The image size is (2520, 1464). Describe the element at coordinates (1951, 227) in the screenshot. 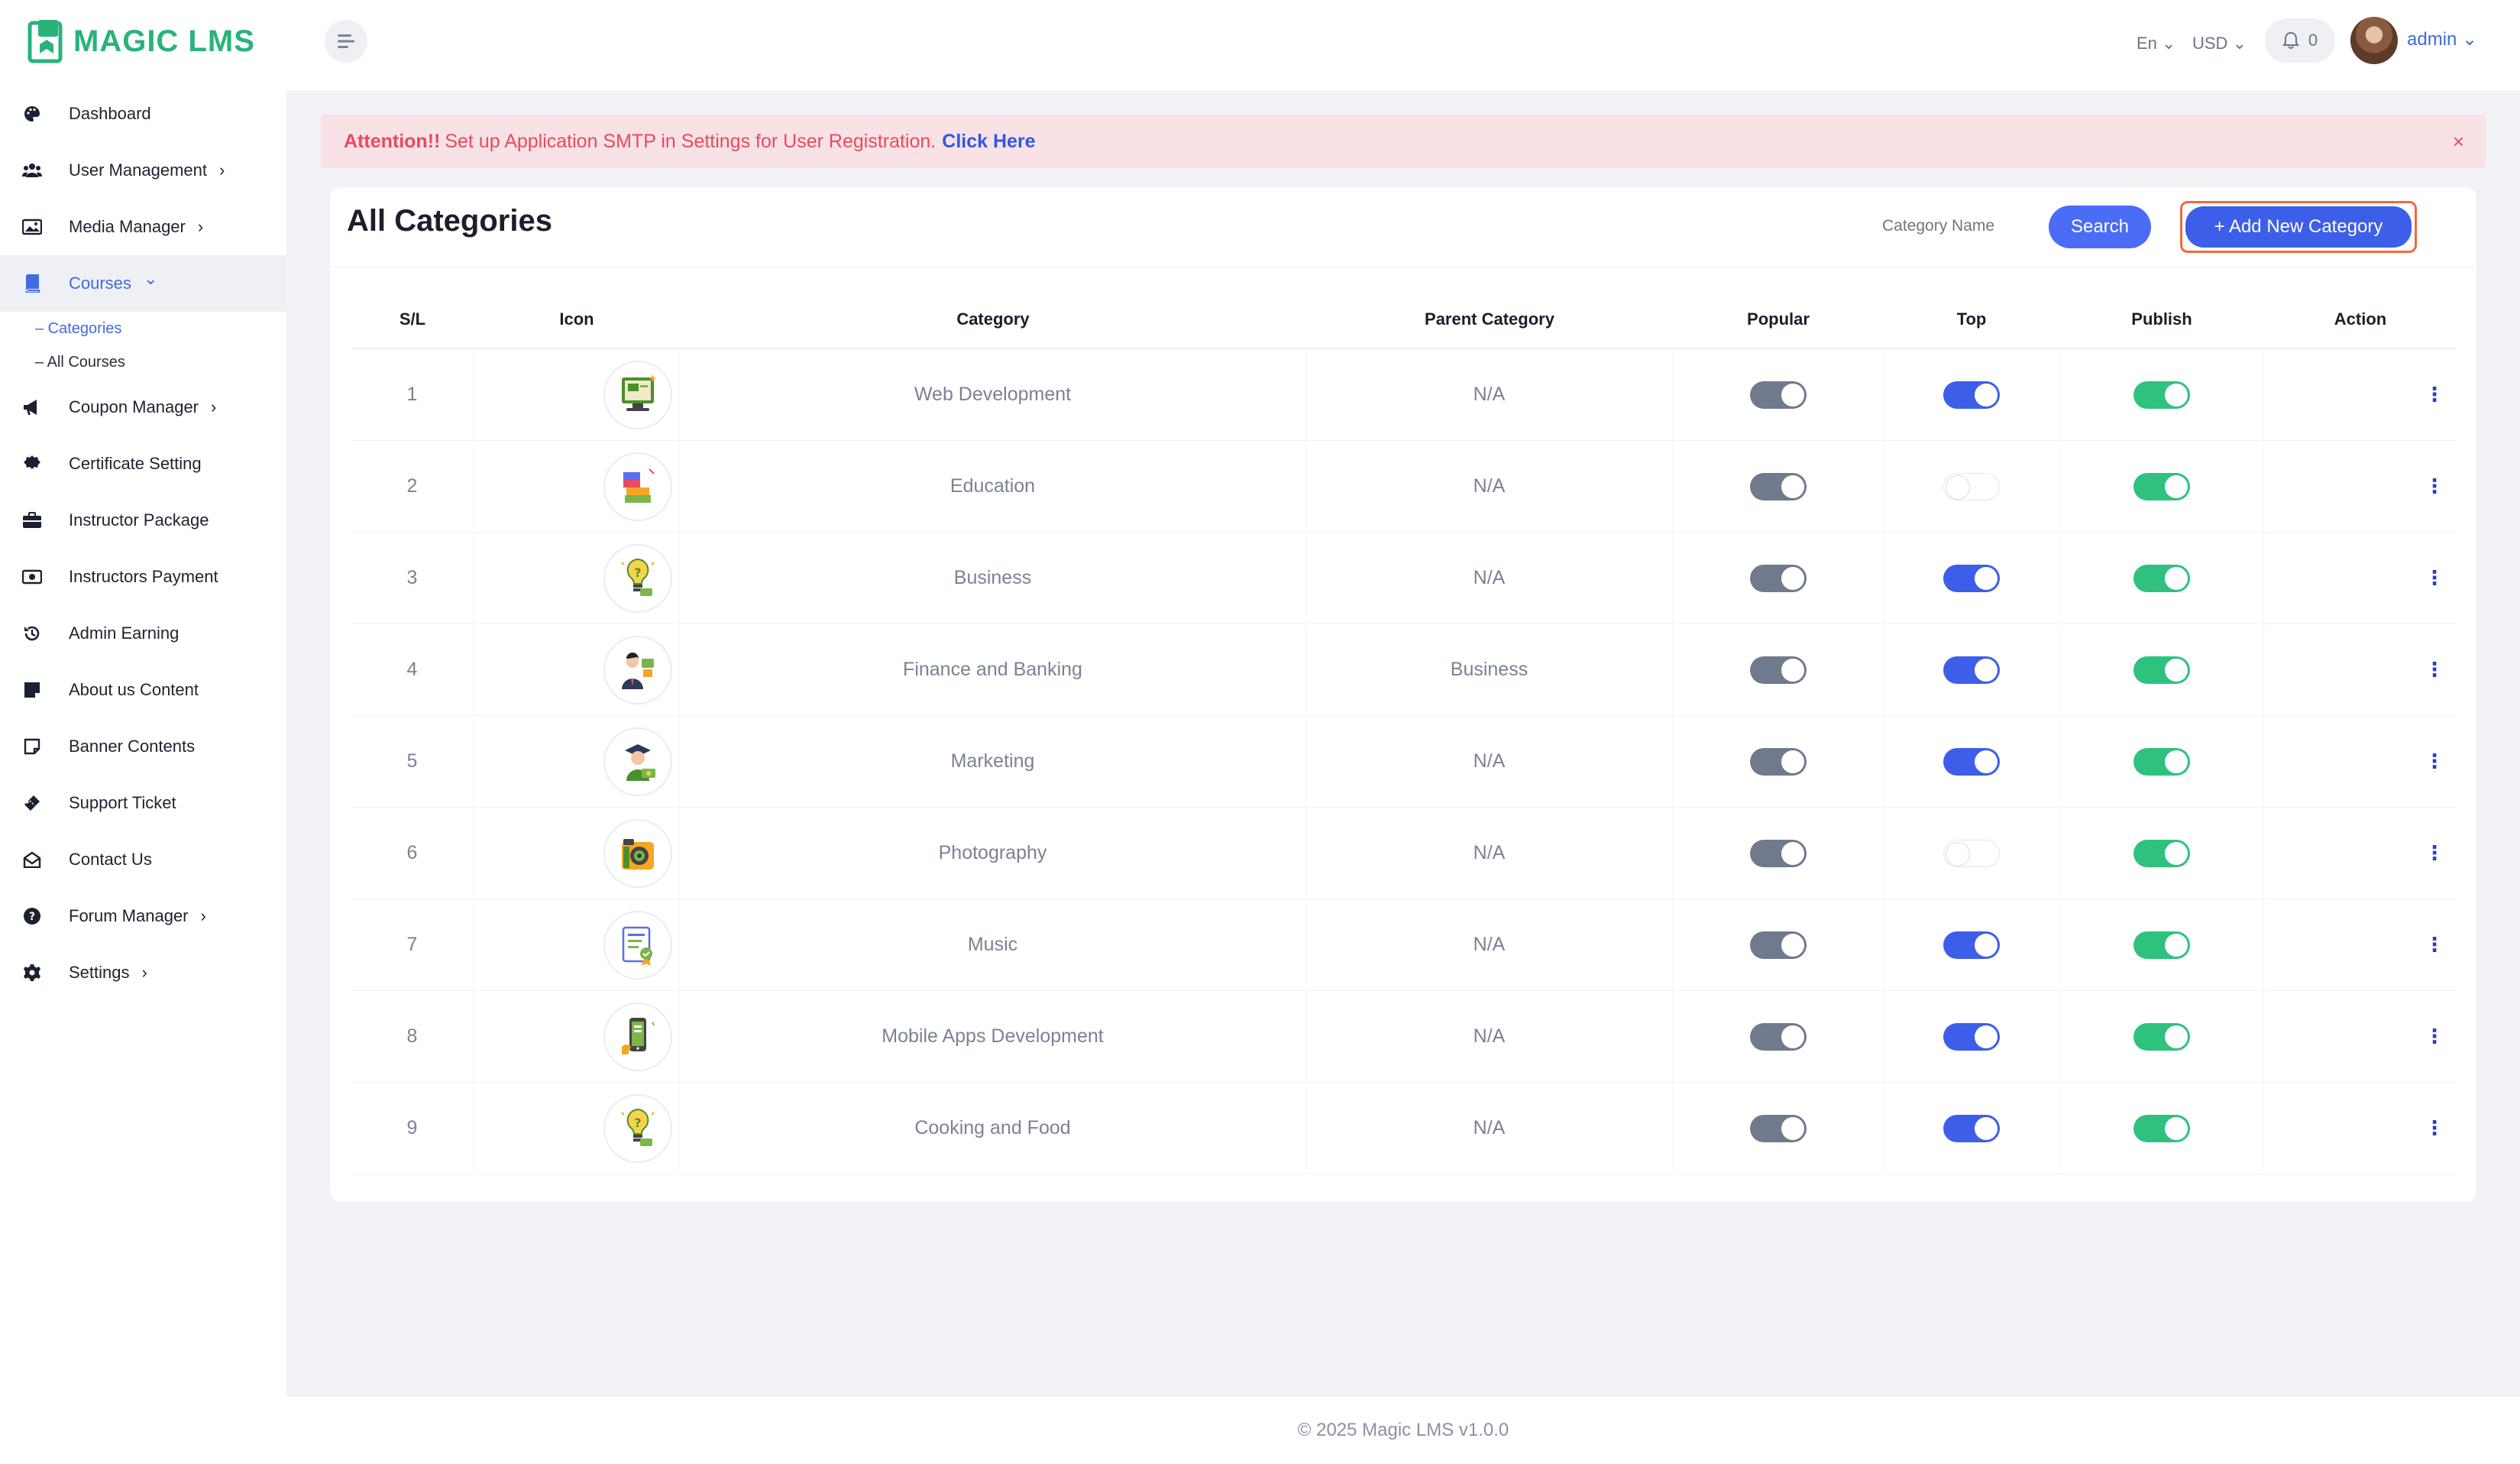

I see `category-search-input` at that location.